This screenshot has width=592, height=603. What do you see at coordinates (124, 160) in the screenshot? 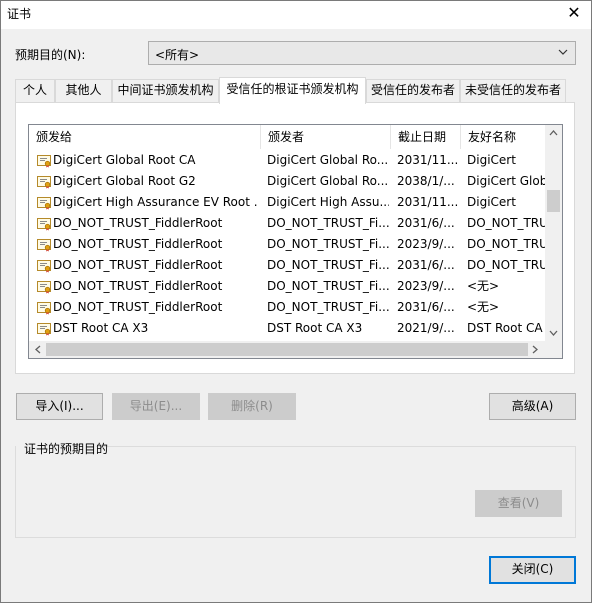
I see `cell-issued-to: DigiCert Global Root CA` at bounding box center [124, 160].